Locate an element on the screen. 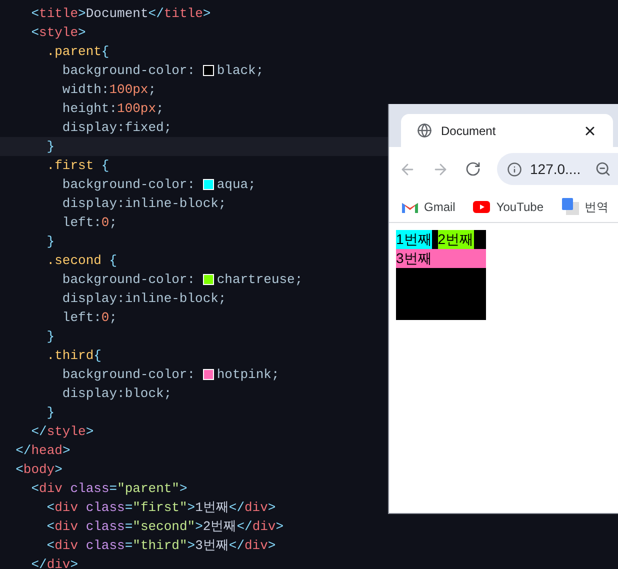  code-text: </head> is located at coordinates (42, 451).